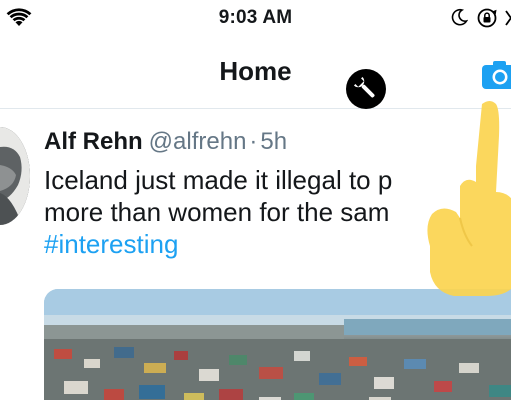 The image size is (511, 400). I want to click on tweet-text-line: Iceland just made it illegal to p, so click(218, 180).